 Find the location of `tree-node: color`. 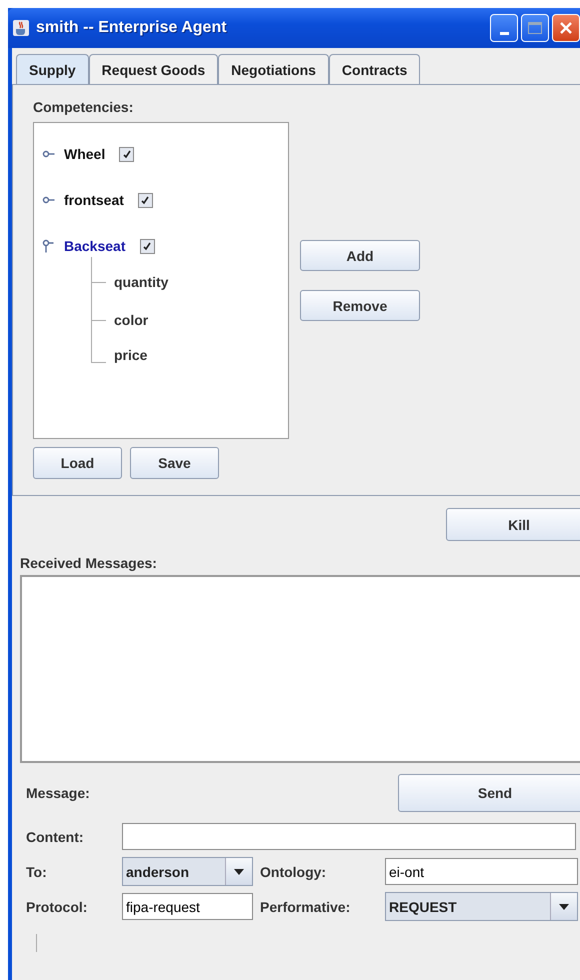

tree-node: color is located at coordinates (131, 320).